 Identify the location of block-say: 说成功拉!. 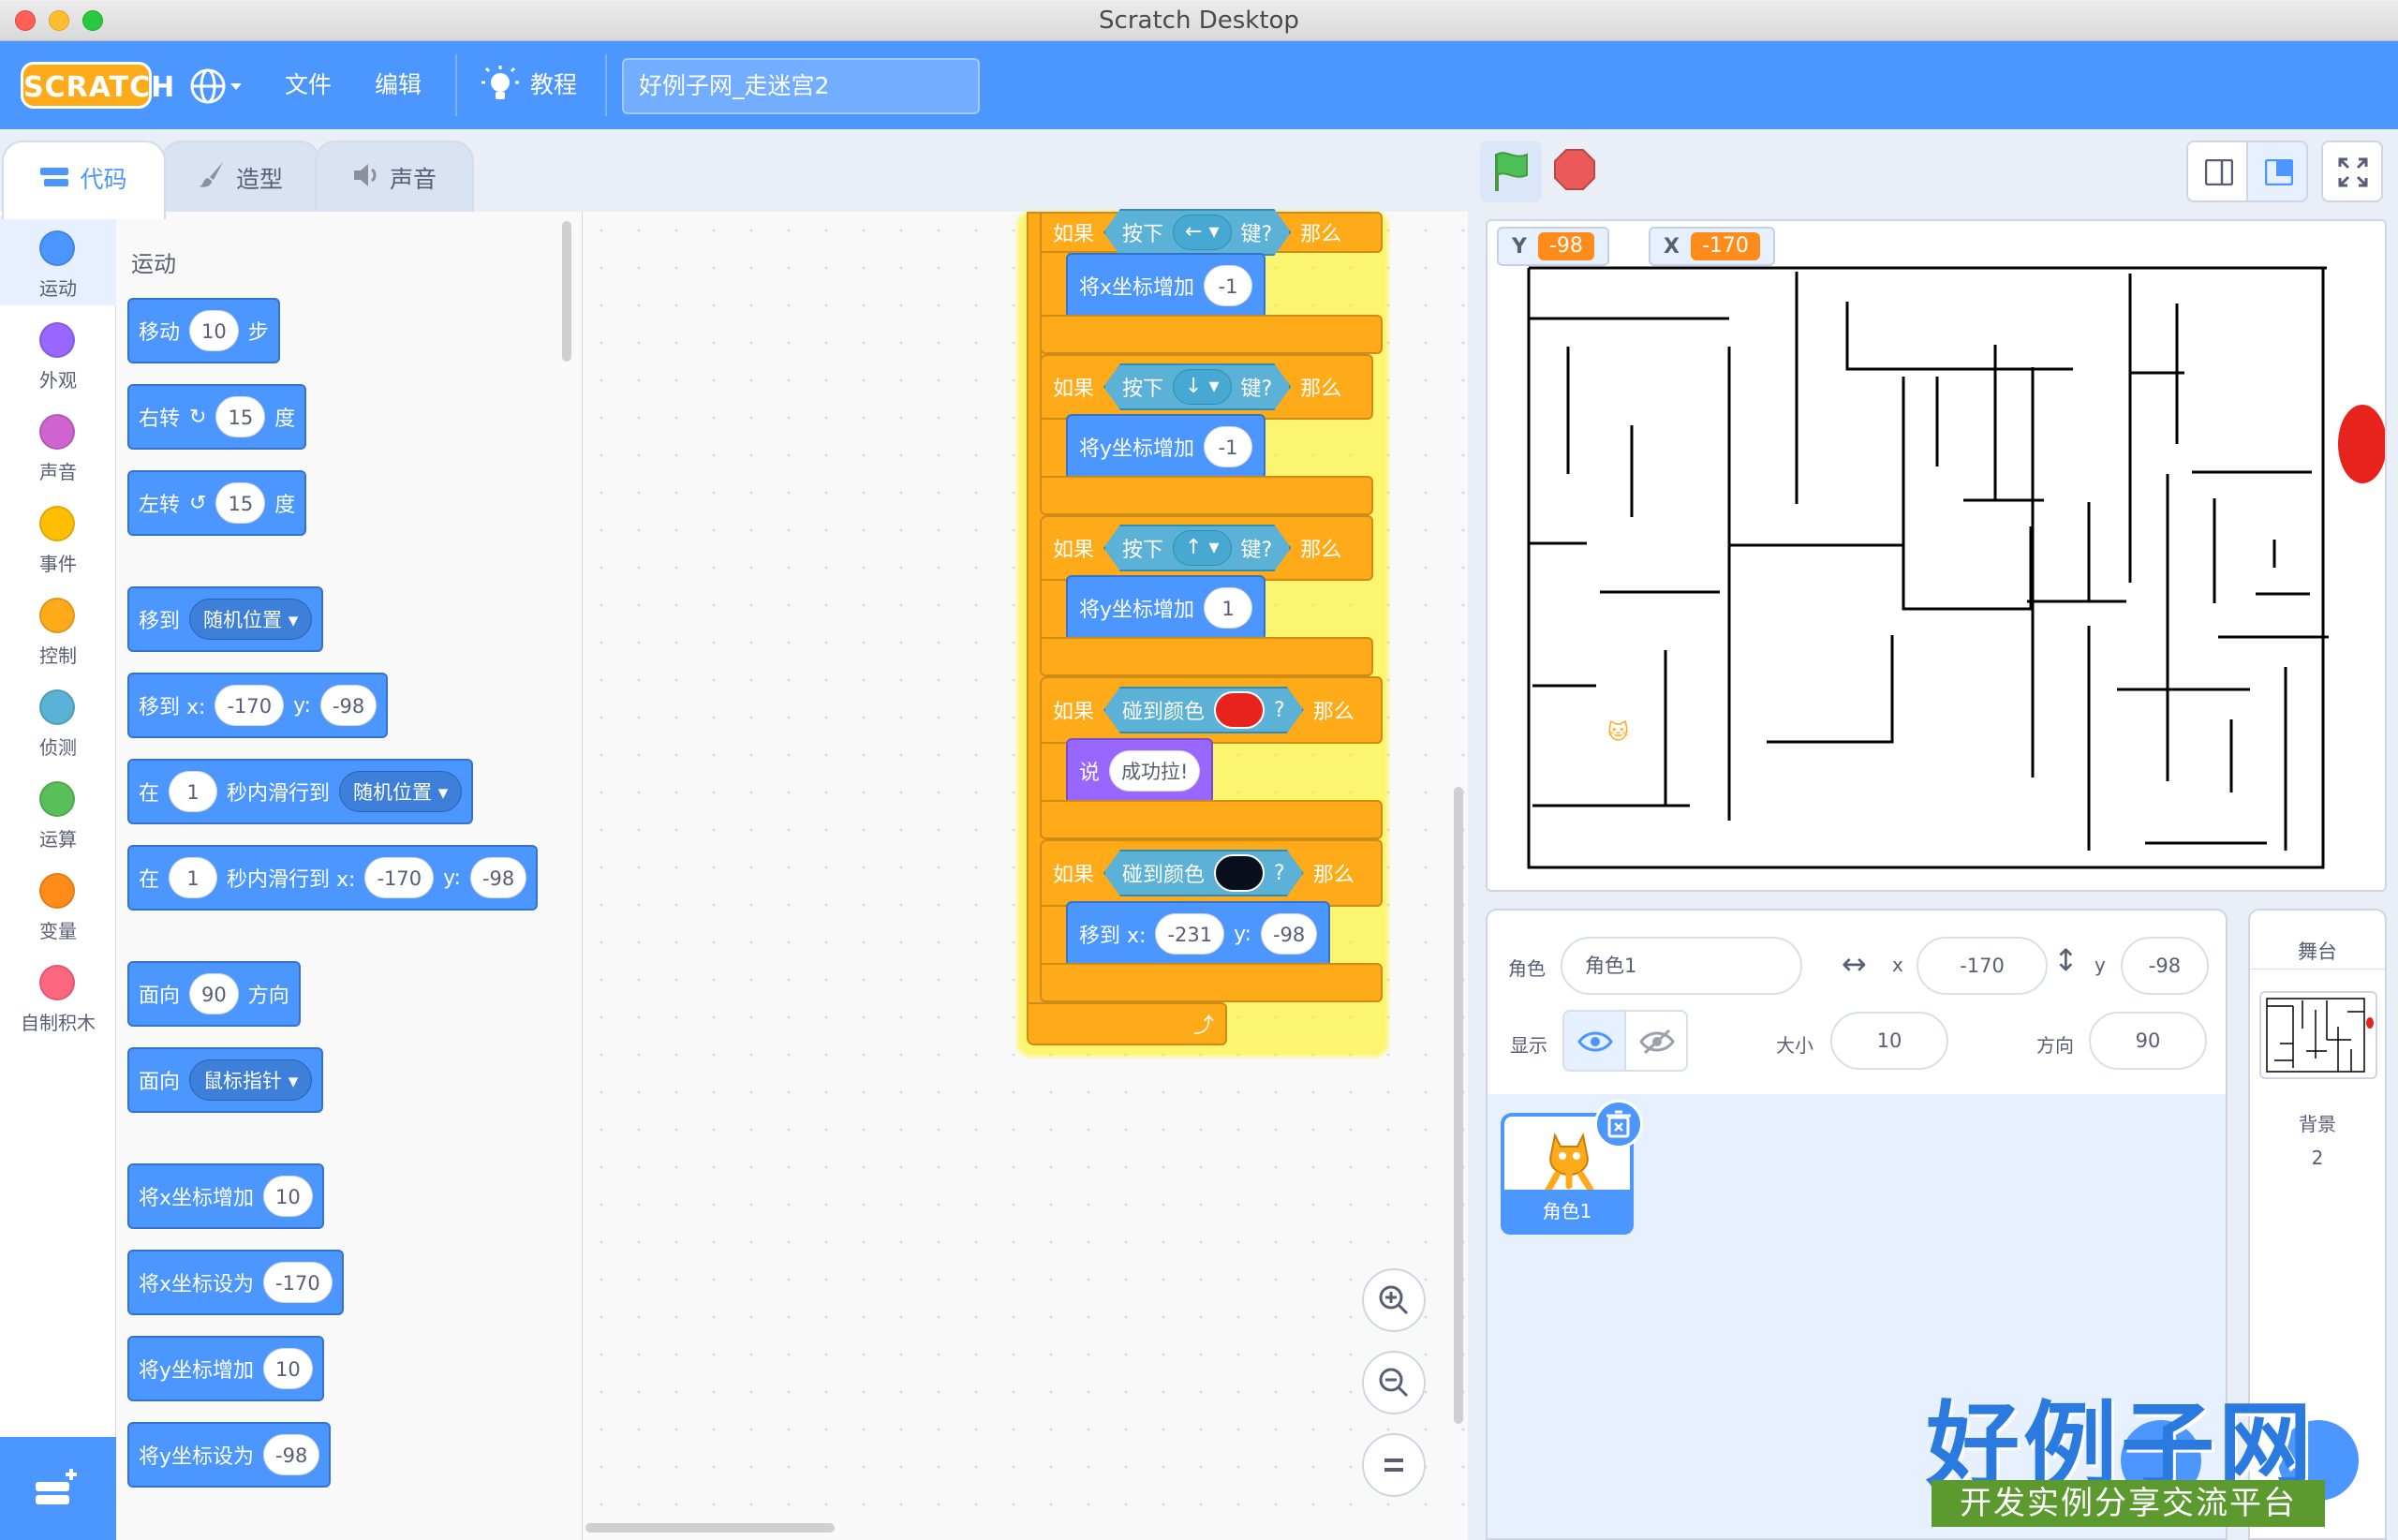
(1140, 771).